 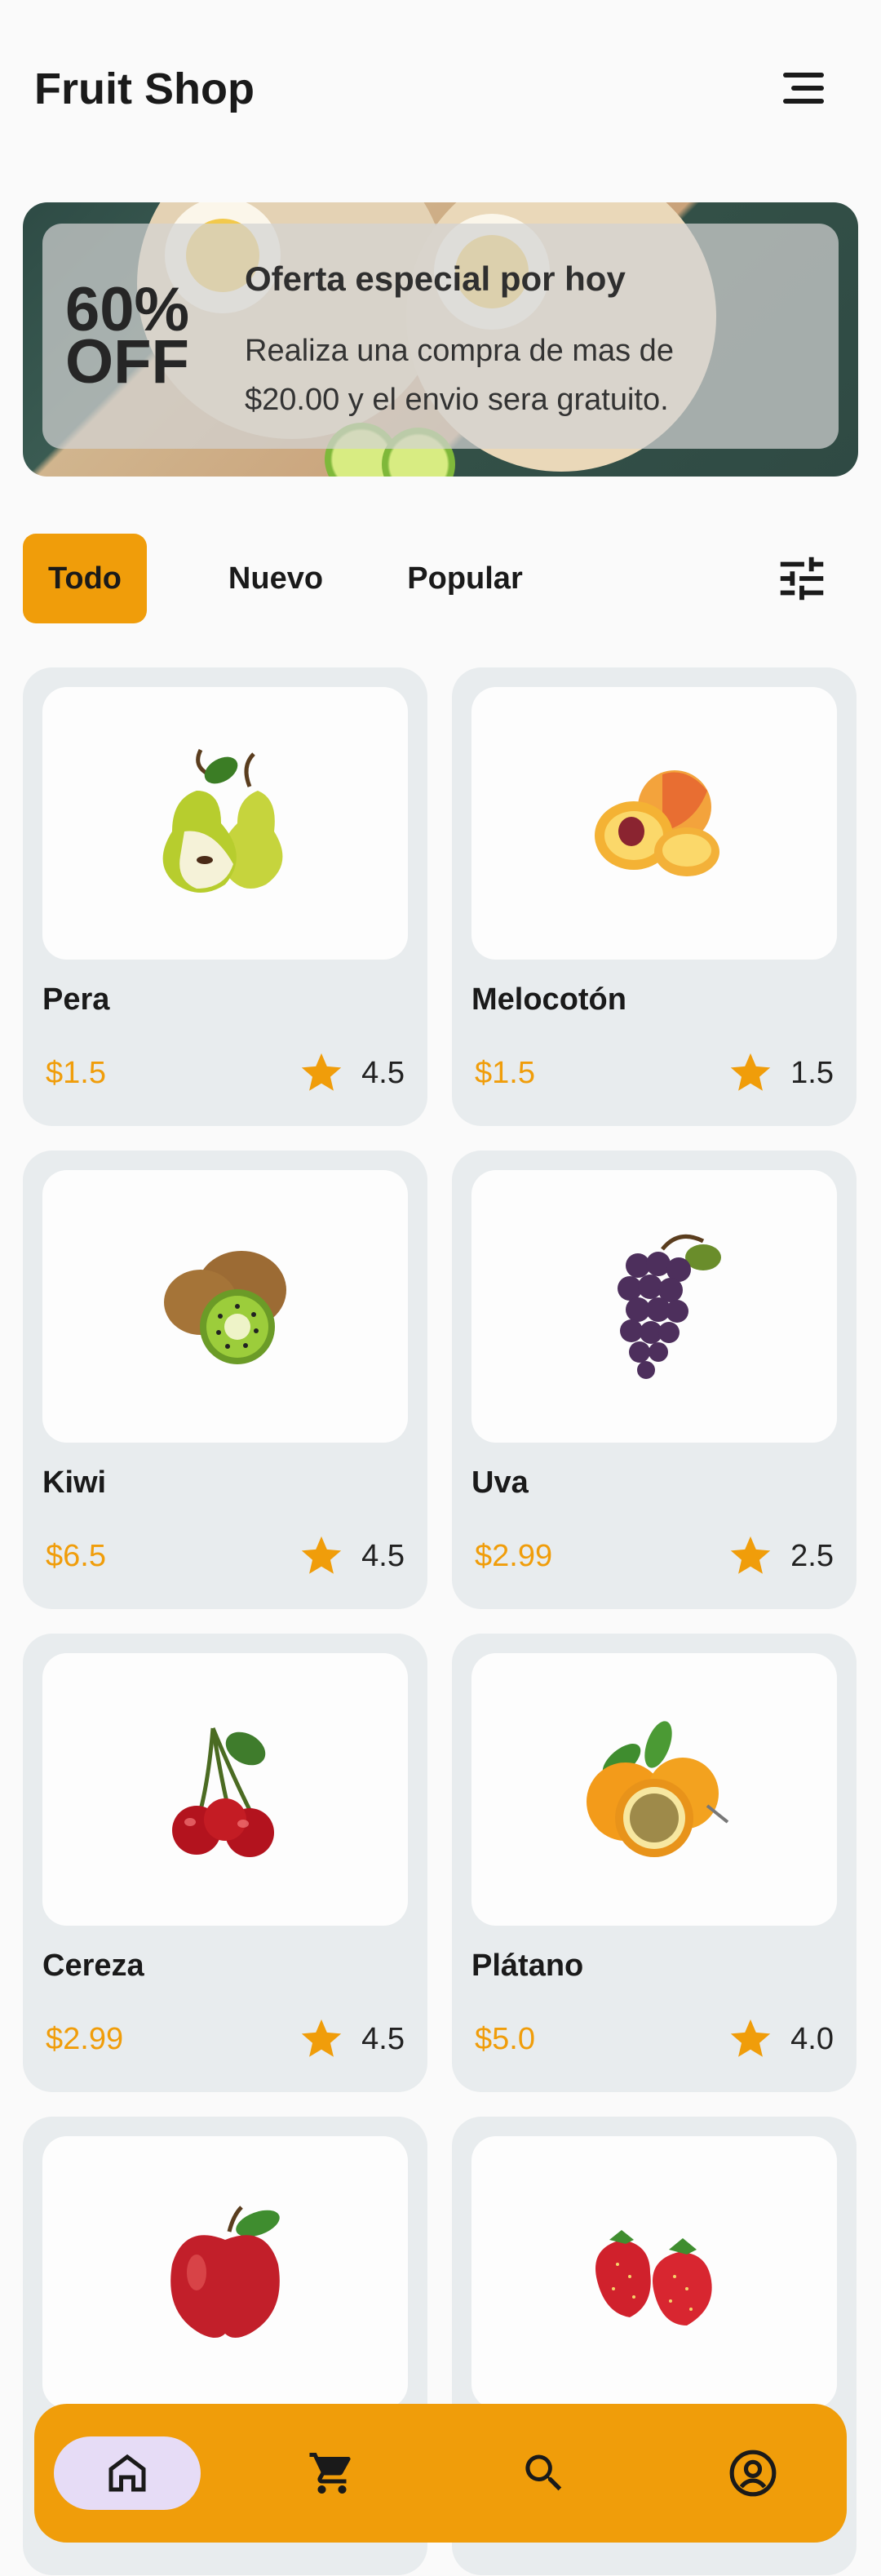 I want to click on menu-icon, so click(x=791, y=88).